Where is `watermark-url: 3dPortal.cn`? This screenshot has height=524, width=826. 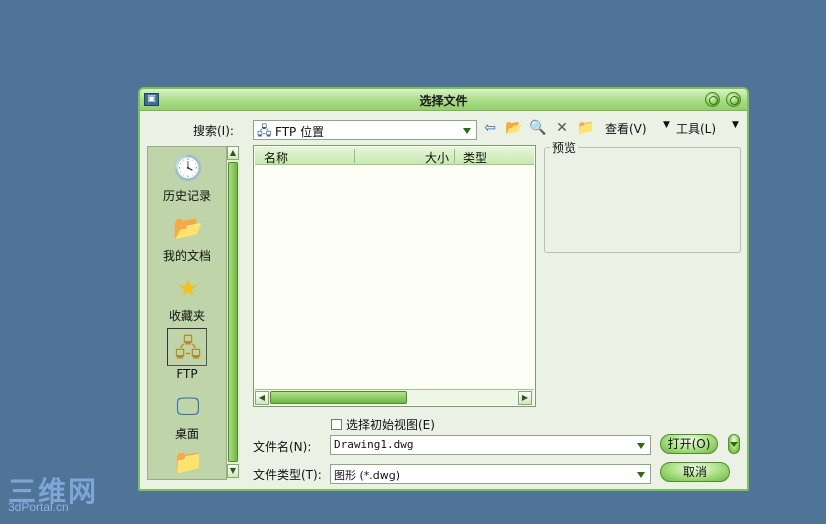 watermark-url: 3dPortal.cn is located at coordinates (38, 507).